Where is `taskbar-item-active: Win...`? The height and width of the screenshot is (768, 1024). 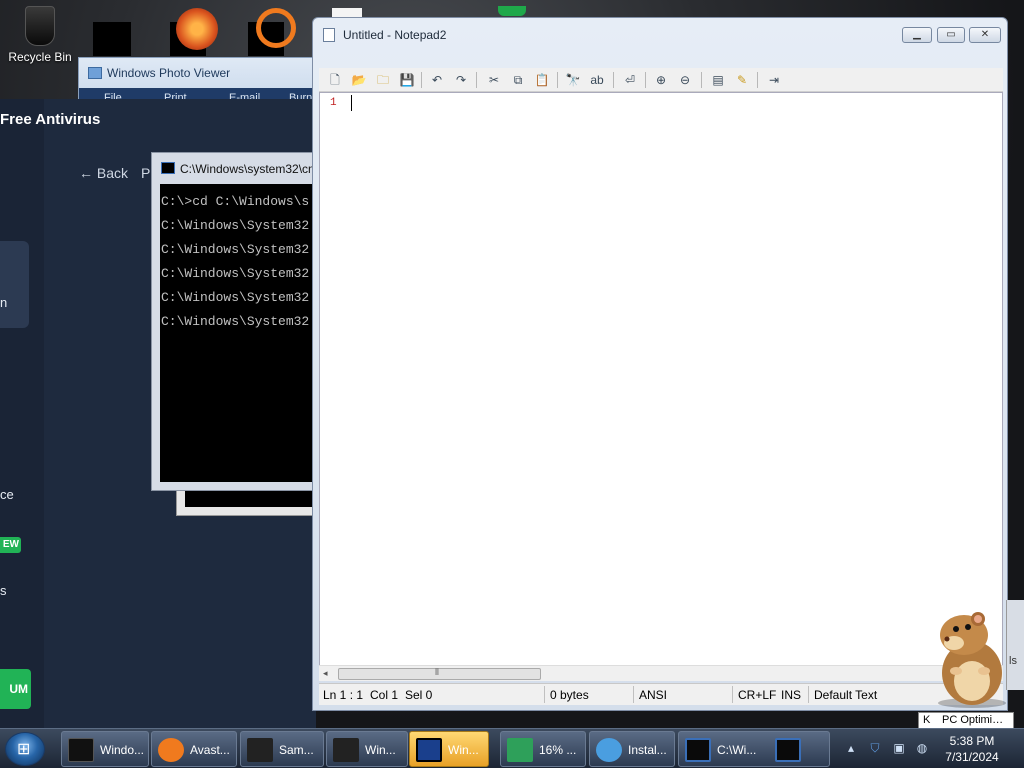 taskbar-item-active: Win... is located at coordinates (449, 749).